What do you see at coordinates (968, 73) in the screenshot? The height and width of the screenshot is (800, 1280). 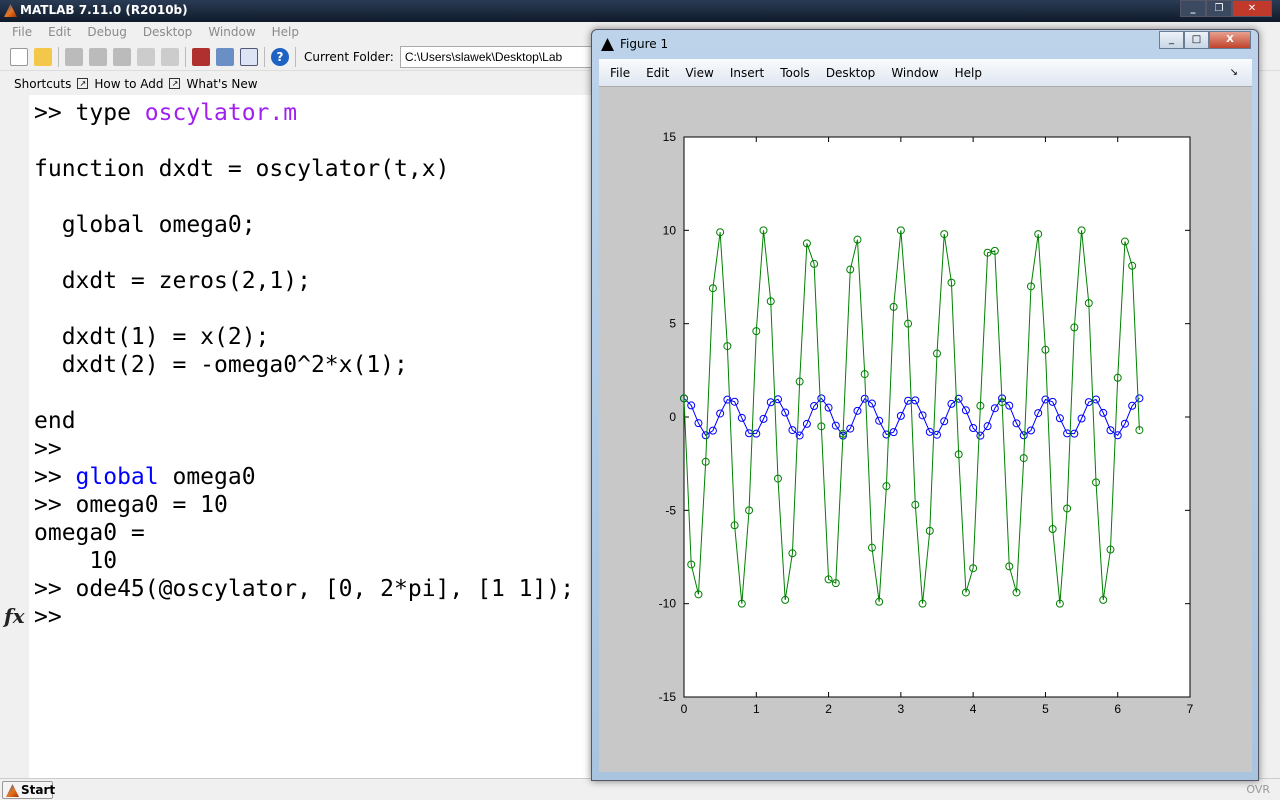 I see `figure-menu-help: Help` at bounding box center [968, 73].